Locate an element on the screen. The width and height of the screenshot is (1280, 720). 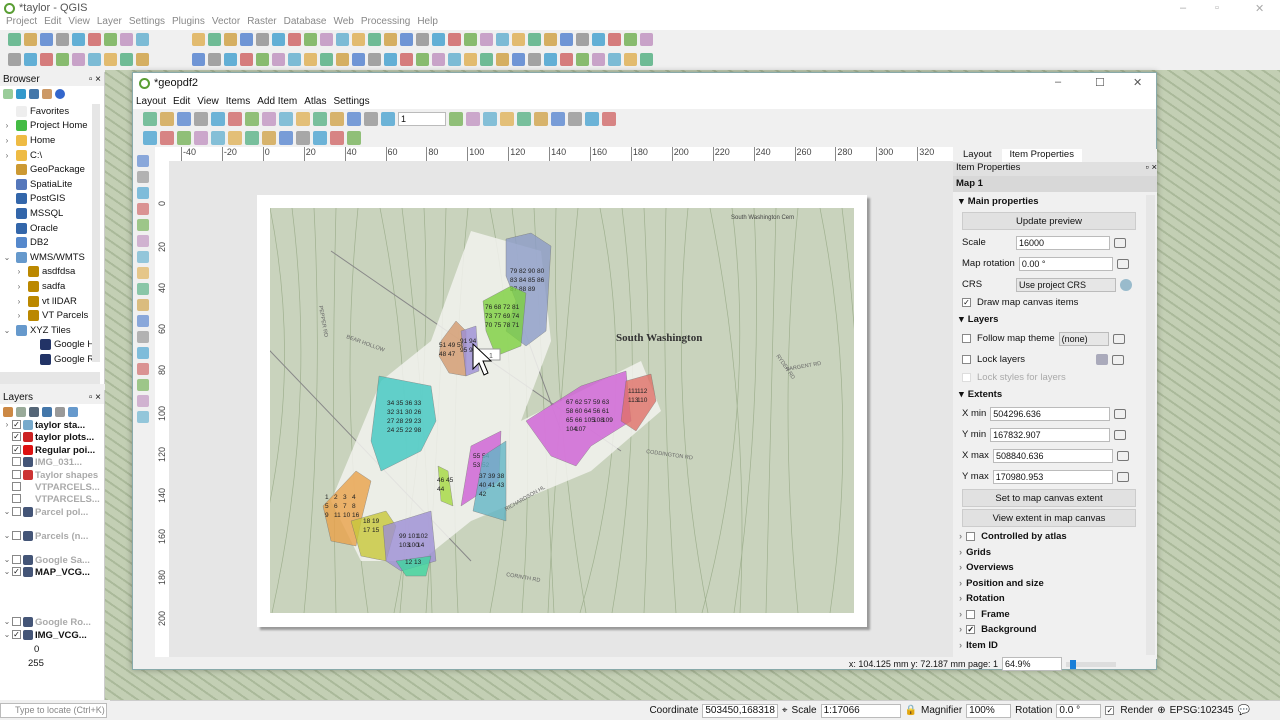
layout-minimize-button: – is located at coordinates (1058, 82).